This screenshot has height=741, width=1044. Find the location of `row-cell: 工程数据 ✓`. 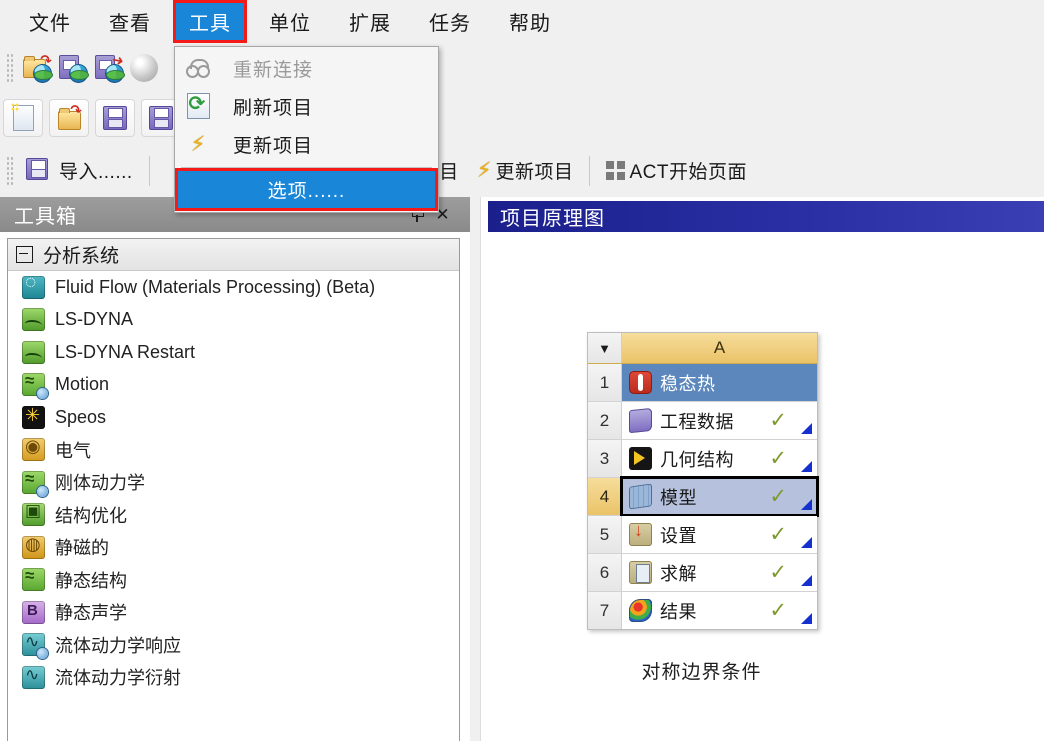

row-cell: 工程数据 ✓ is located at coordinates (719, 420).